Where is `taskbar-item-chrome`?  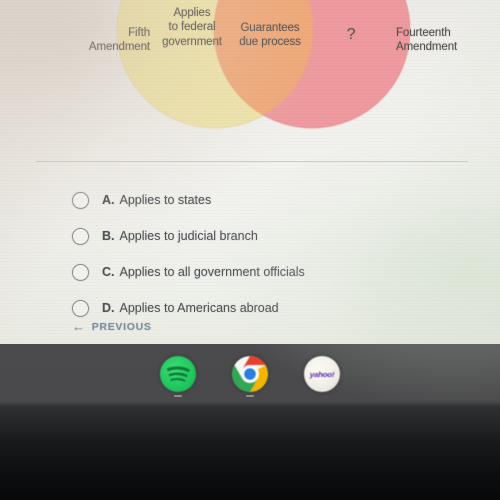 taskbar-item-chrome is located at coordinates (250, 374).